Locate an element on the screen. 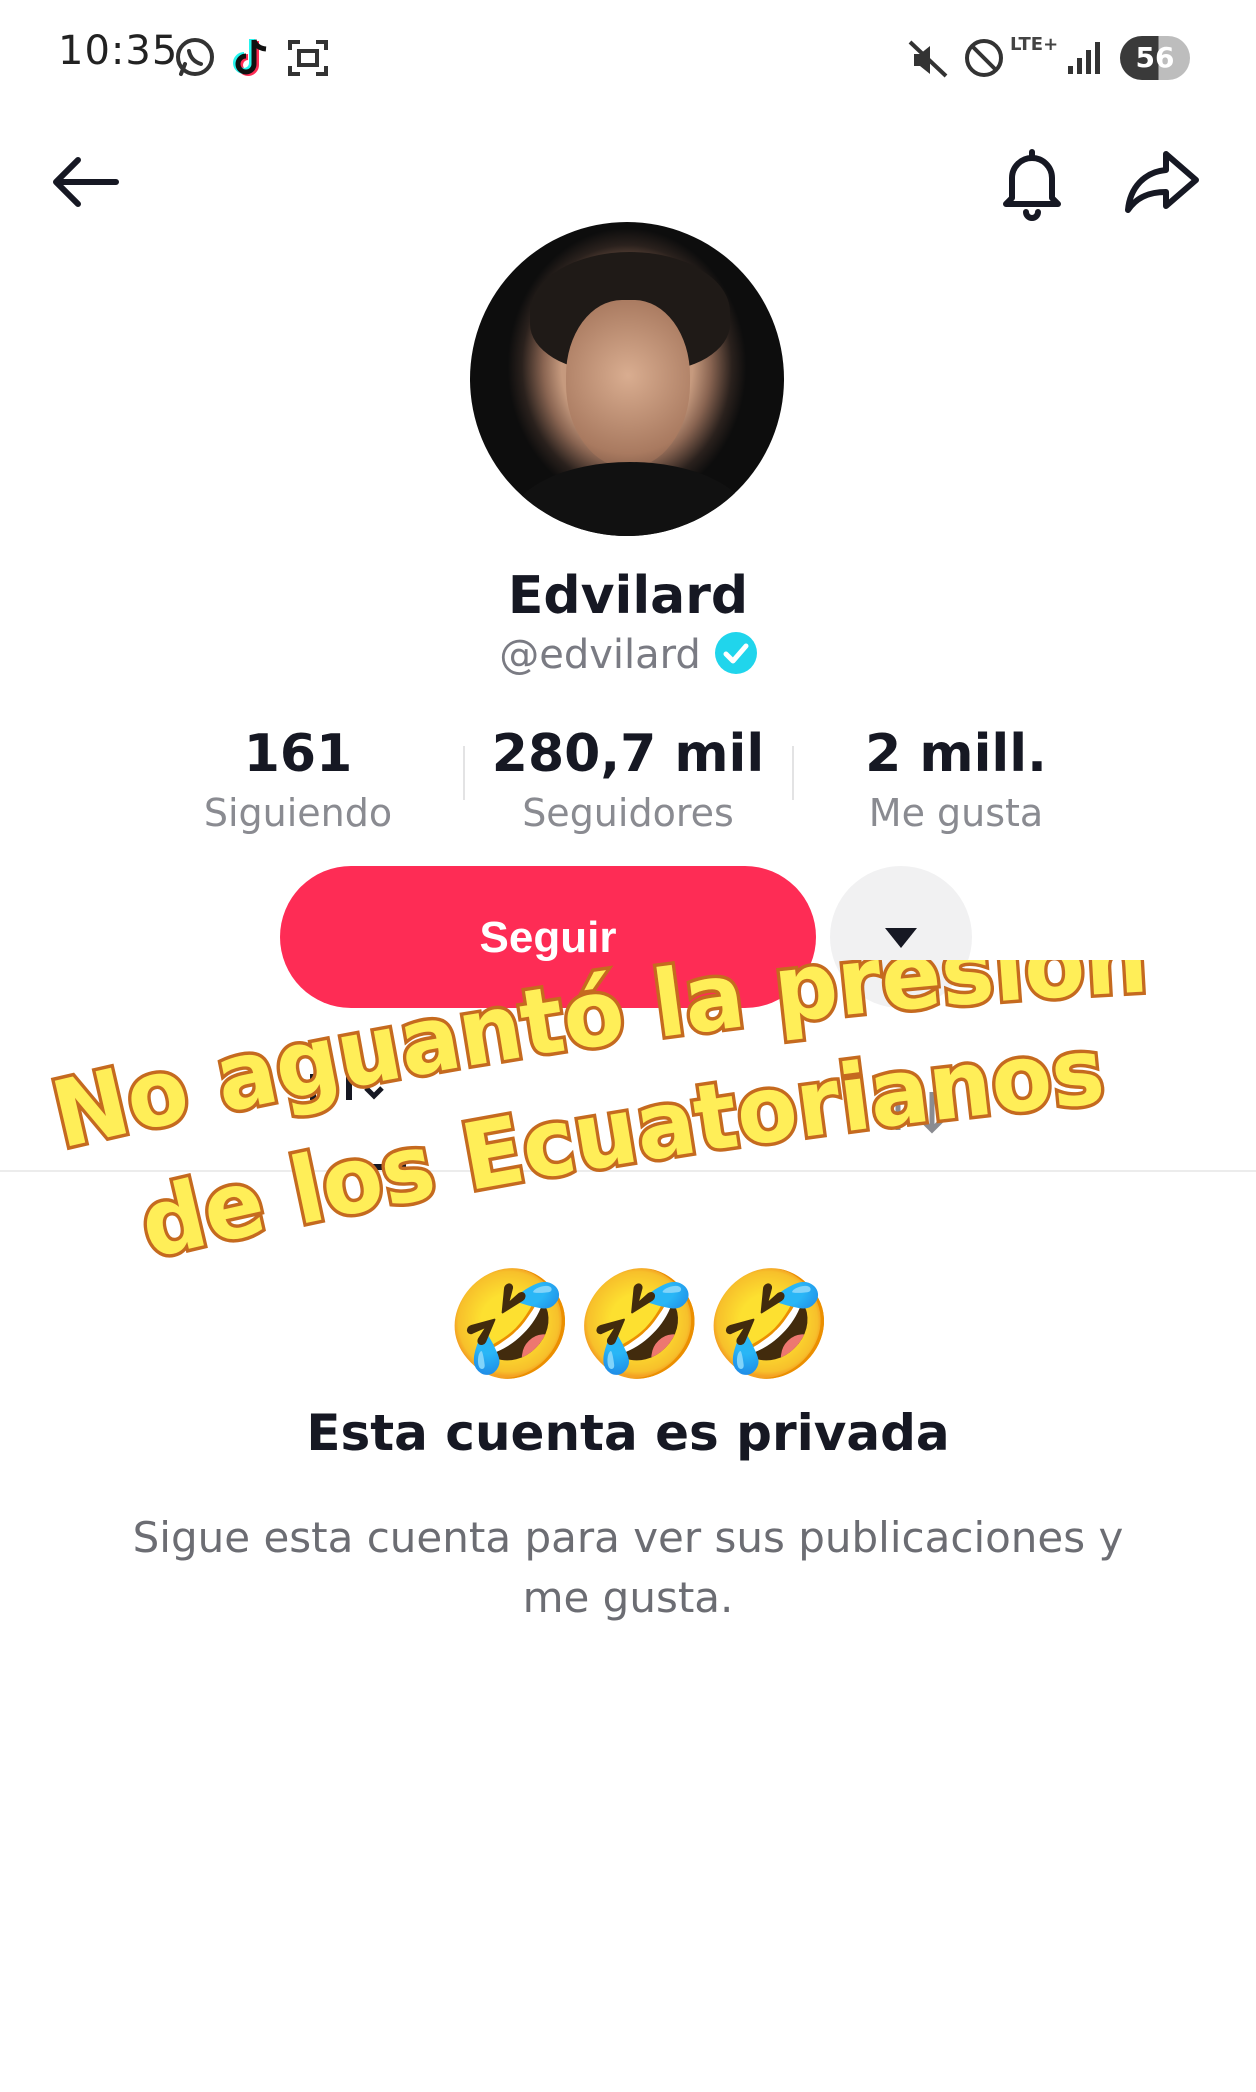 This screenshot has height=2092, width=1256. stat-label: Me gusta is located at coordinates (956, 813).